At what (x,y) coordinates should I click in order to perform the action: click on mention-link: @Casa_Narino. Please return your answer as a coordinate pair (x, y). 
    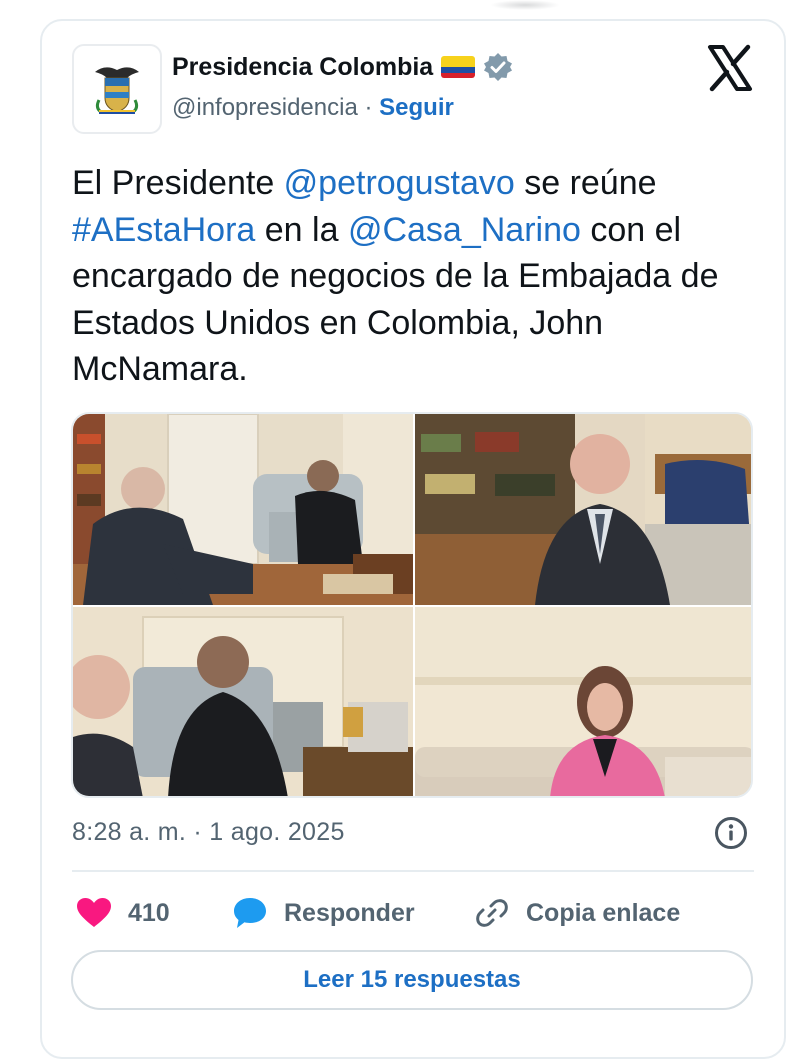
    Looking at the image, I should click on (464, 230).